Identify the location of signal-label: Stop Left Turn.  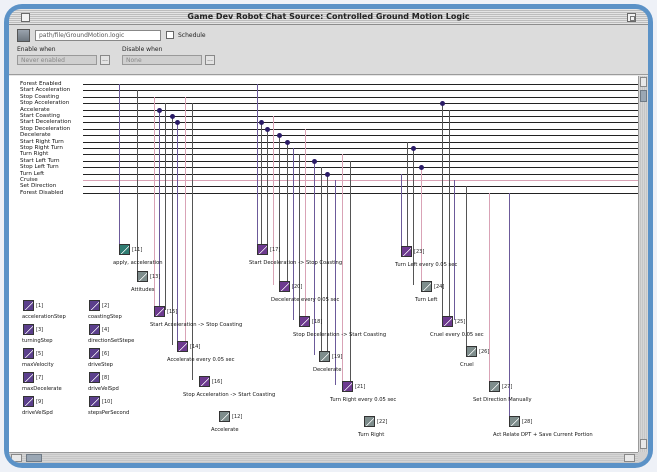
(39, 167).